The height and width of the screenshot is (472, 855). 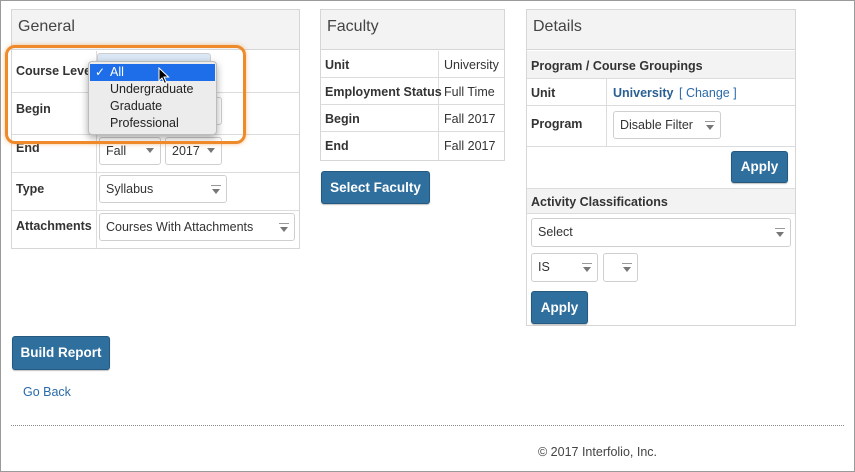 I want to click on program-label: Program, so click(x=557, y=124).